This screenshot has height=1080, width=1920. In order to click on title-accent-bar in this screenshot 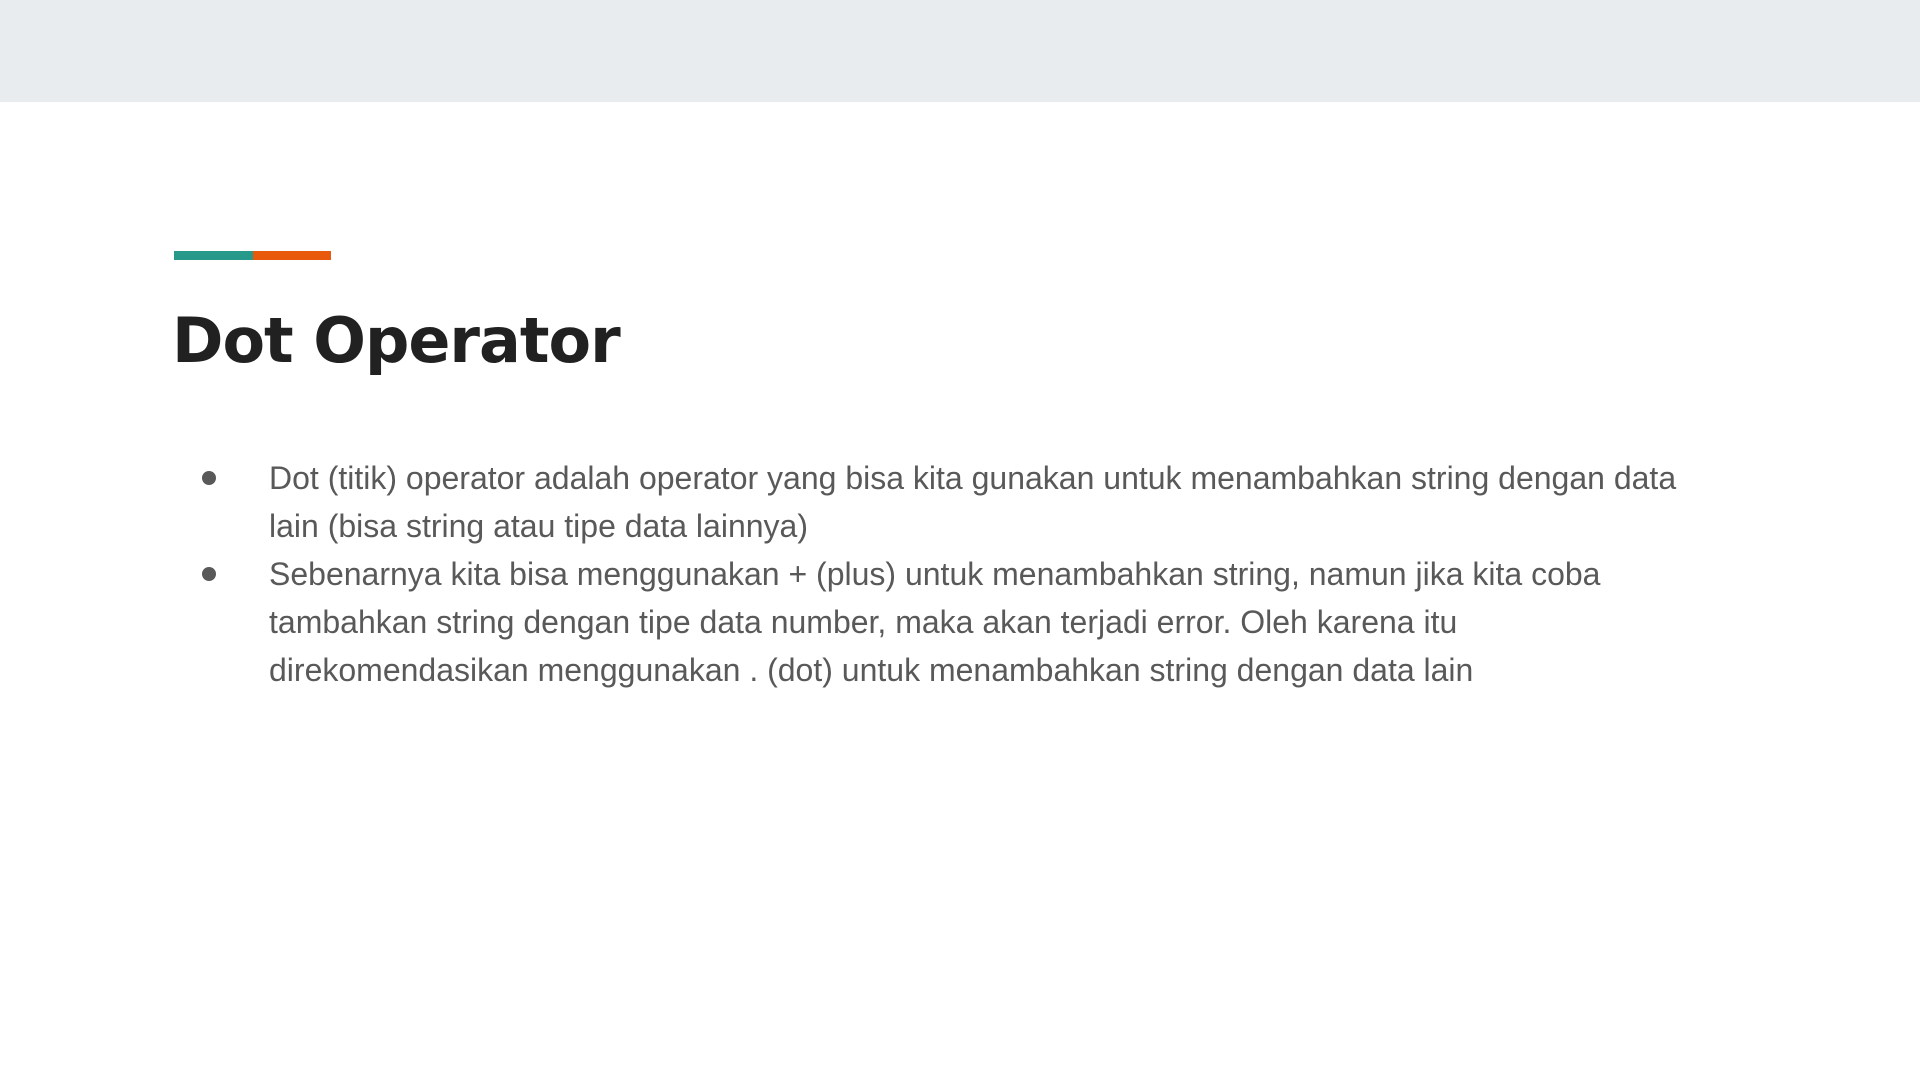, I will do `click(252, 255)`.